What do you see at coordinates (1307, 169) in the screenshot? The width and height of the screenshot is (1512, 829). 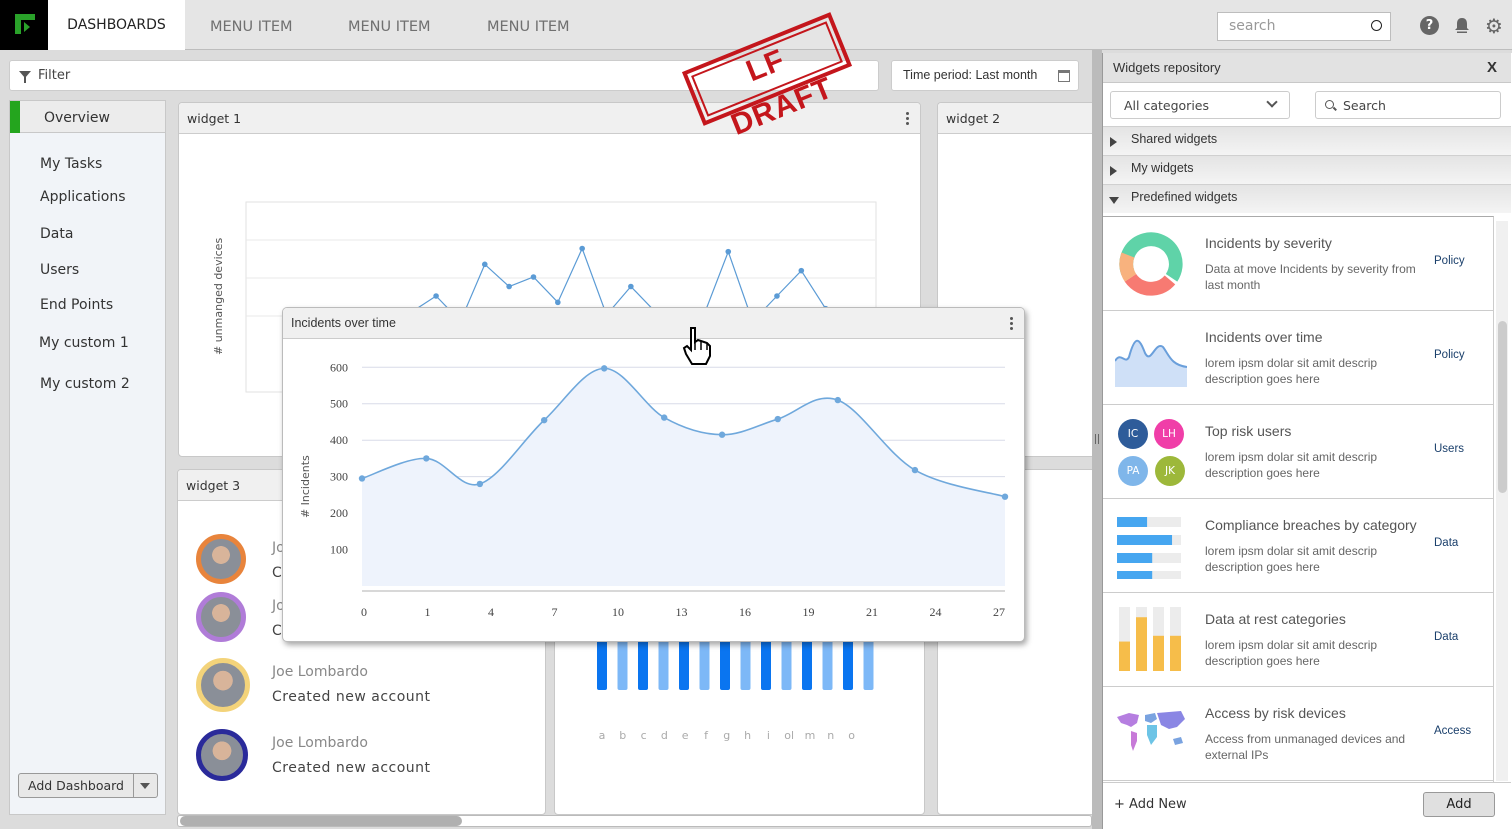 I see `section-my-widgets: My widgets` at bounding box center [1307, 169].